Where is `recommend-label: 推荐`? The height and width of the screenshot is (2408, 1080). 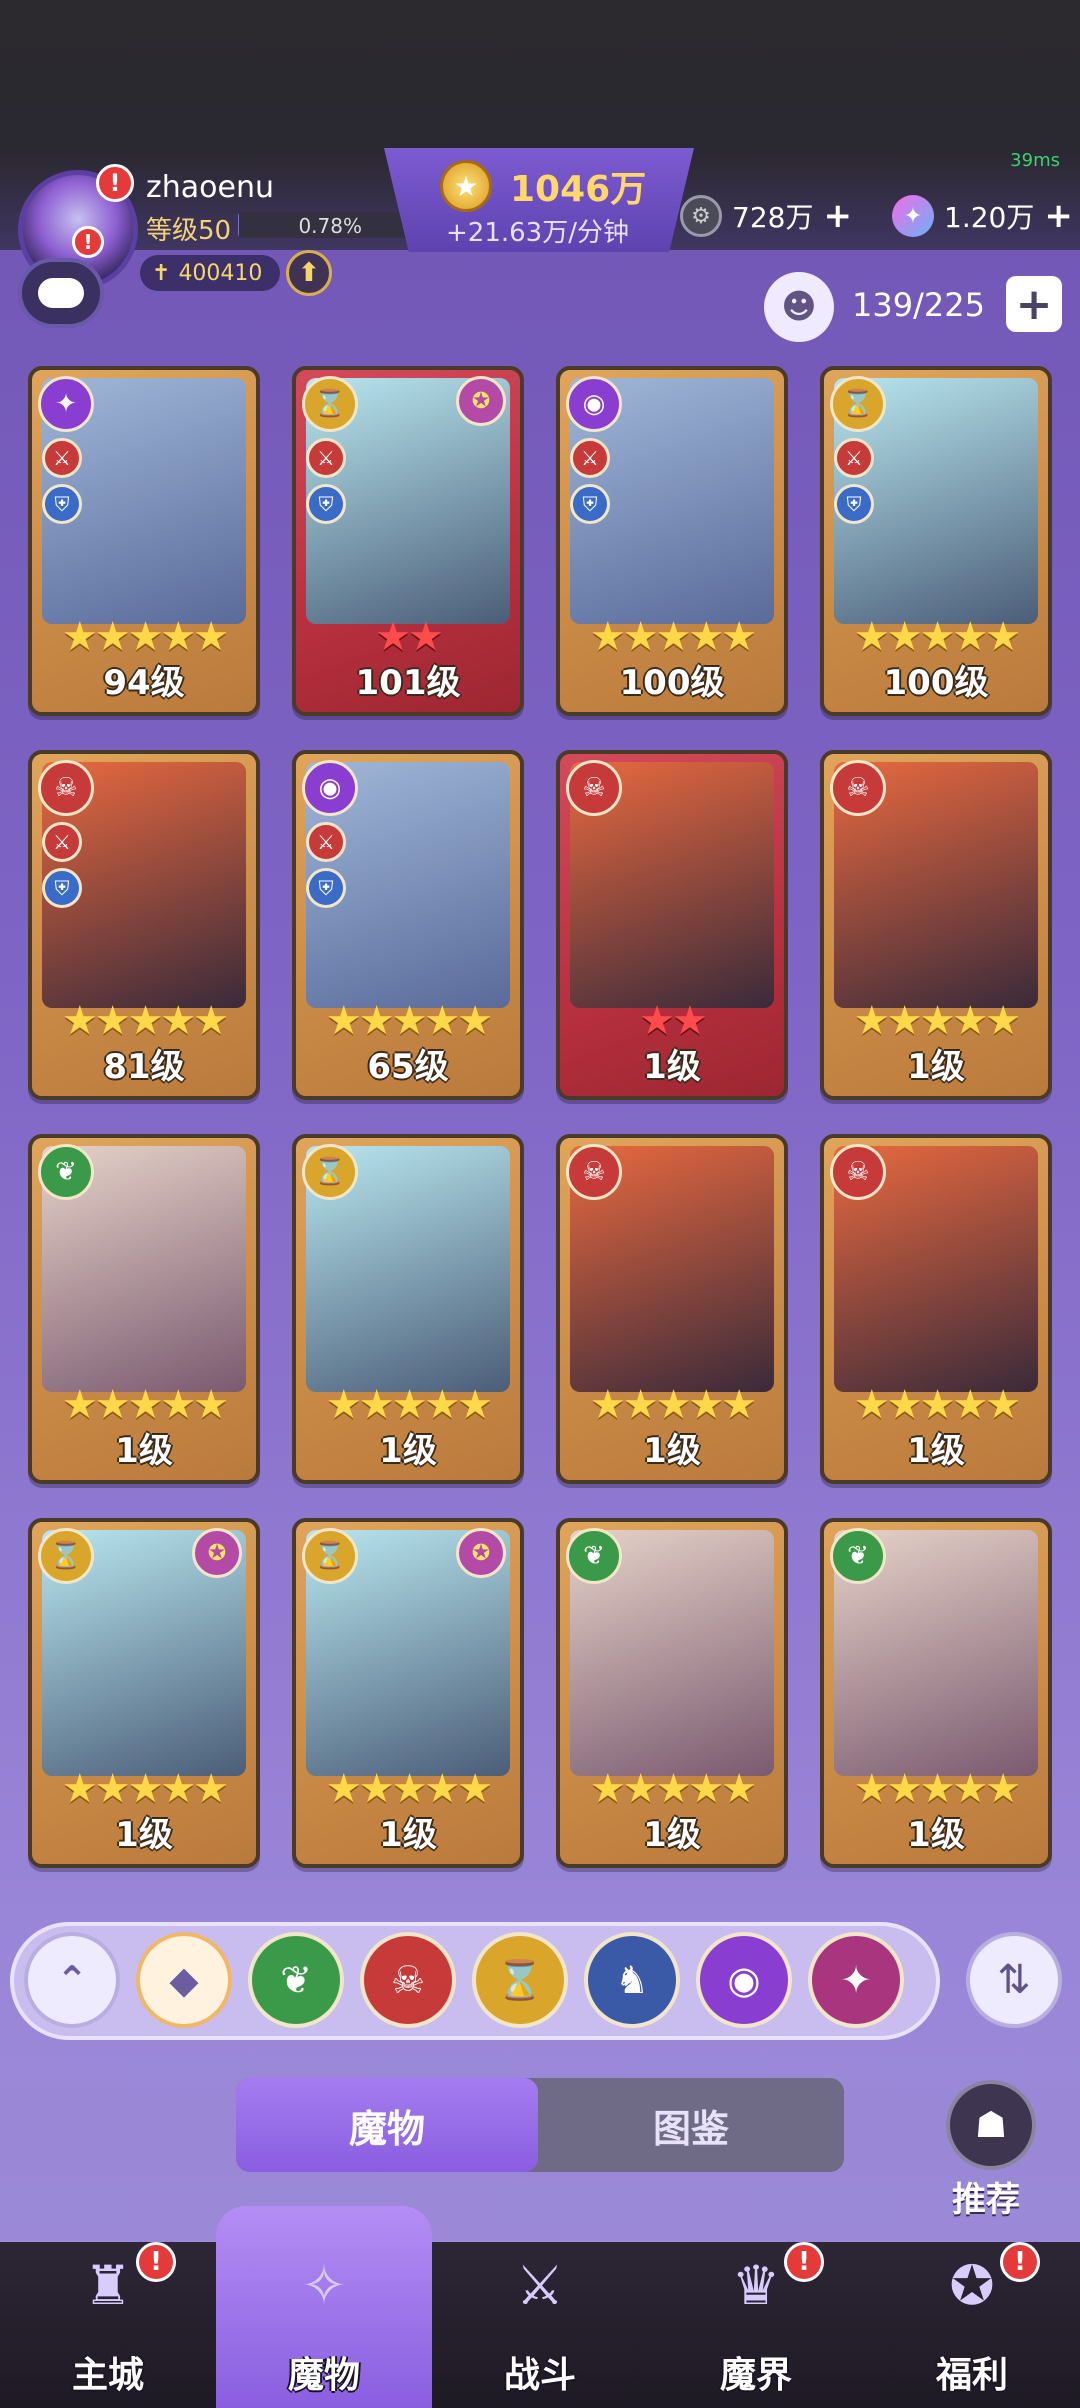
recommend-label: 推荐 is located at coordinates (986, 2196).